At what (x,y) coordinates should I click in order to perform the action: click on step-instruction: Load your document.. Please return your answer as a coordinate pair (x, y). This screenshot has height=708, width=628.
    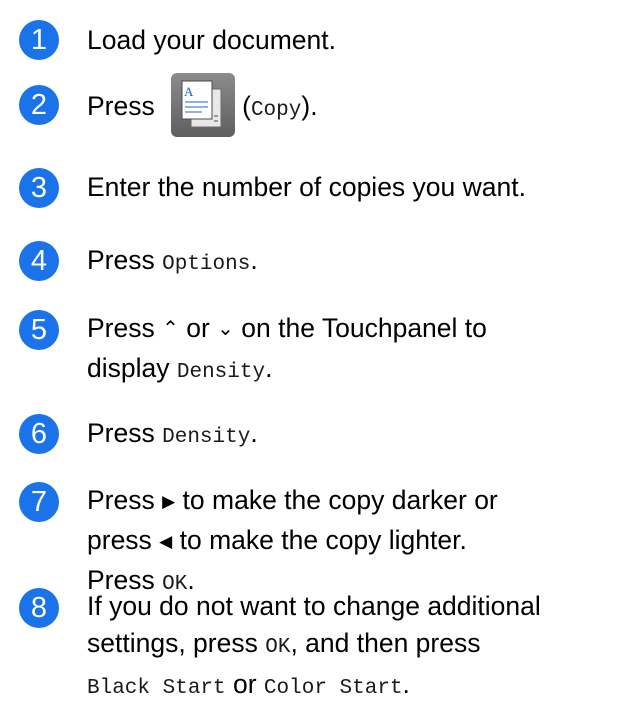
    Looking at the image, I should click on (211, 40).